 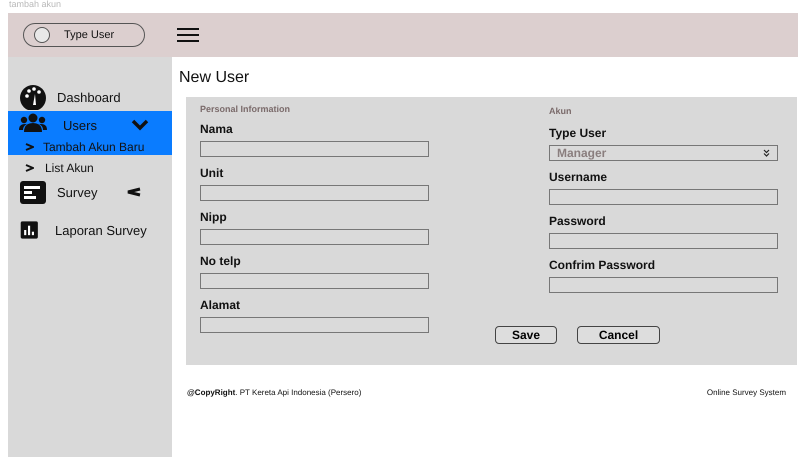 I want to click on field-label: No telp, so click(x=221, y=261).